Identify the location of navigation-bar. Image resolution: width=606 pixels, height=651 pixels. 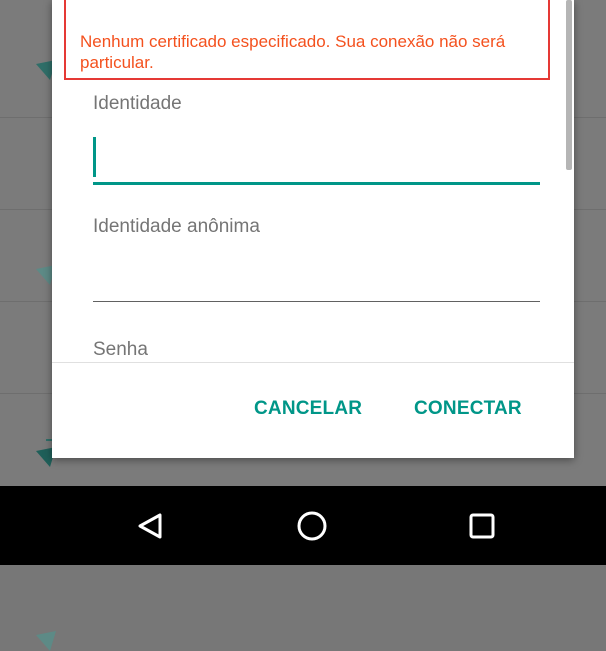
(303, 525).